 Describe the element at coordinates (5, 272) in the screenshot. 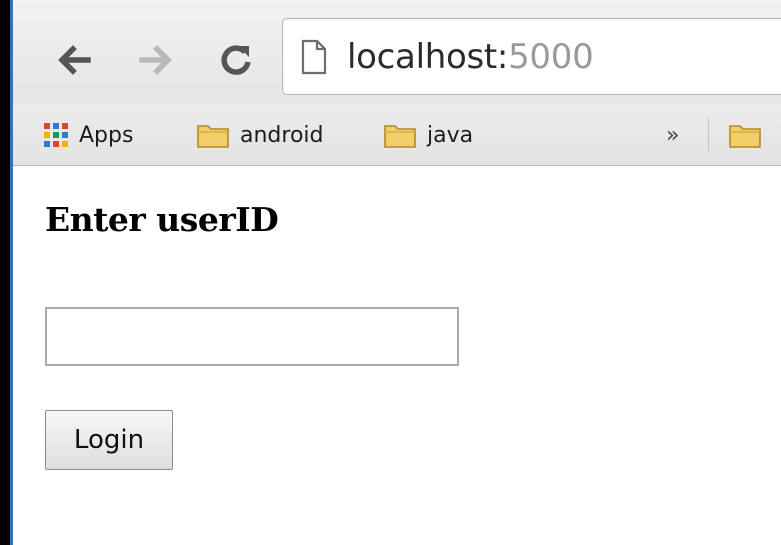

I see `window-left-edge` at that location.